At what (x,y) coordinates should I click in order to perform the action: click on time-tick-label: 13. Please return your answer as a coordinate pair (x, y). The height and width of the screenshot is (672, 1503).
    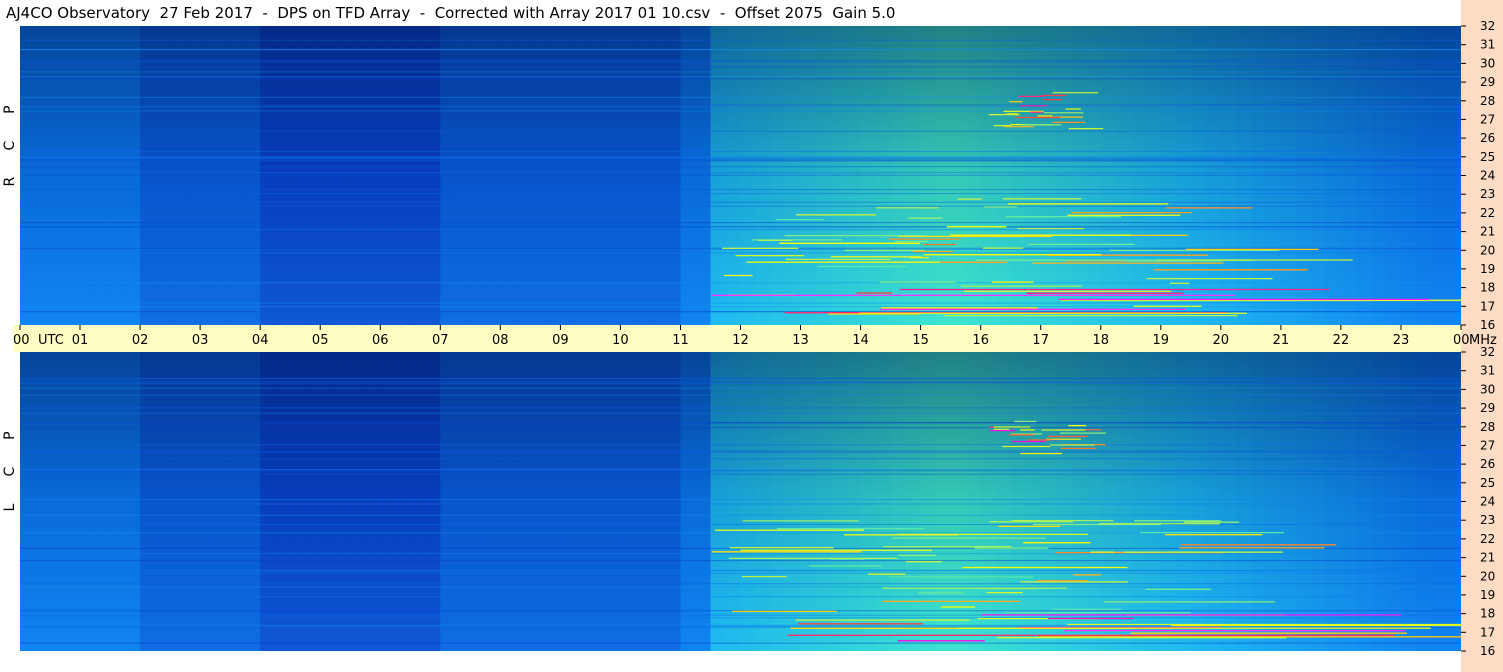
    Looking at the image, I should click on (800, 340).